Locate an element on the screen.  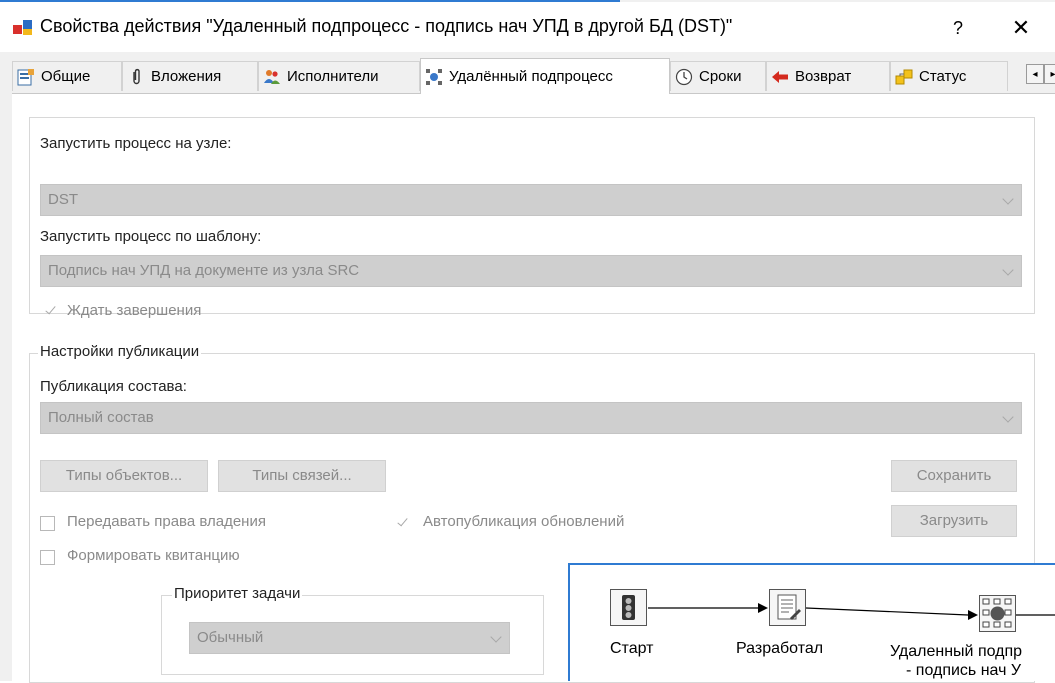
priority-group: Приоритет задачи Обычный is located at coordinates (352, 630).